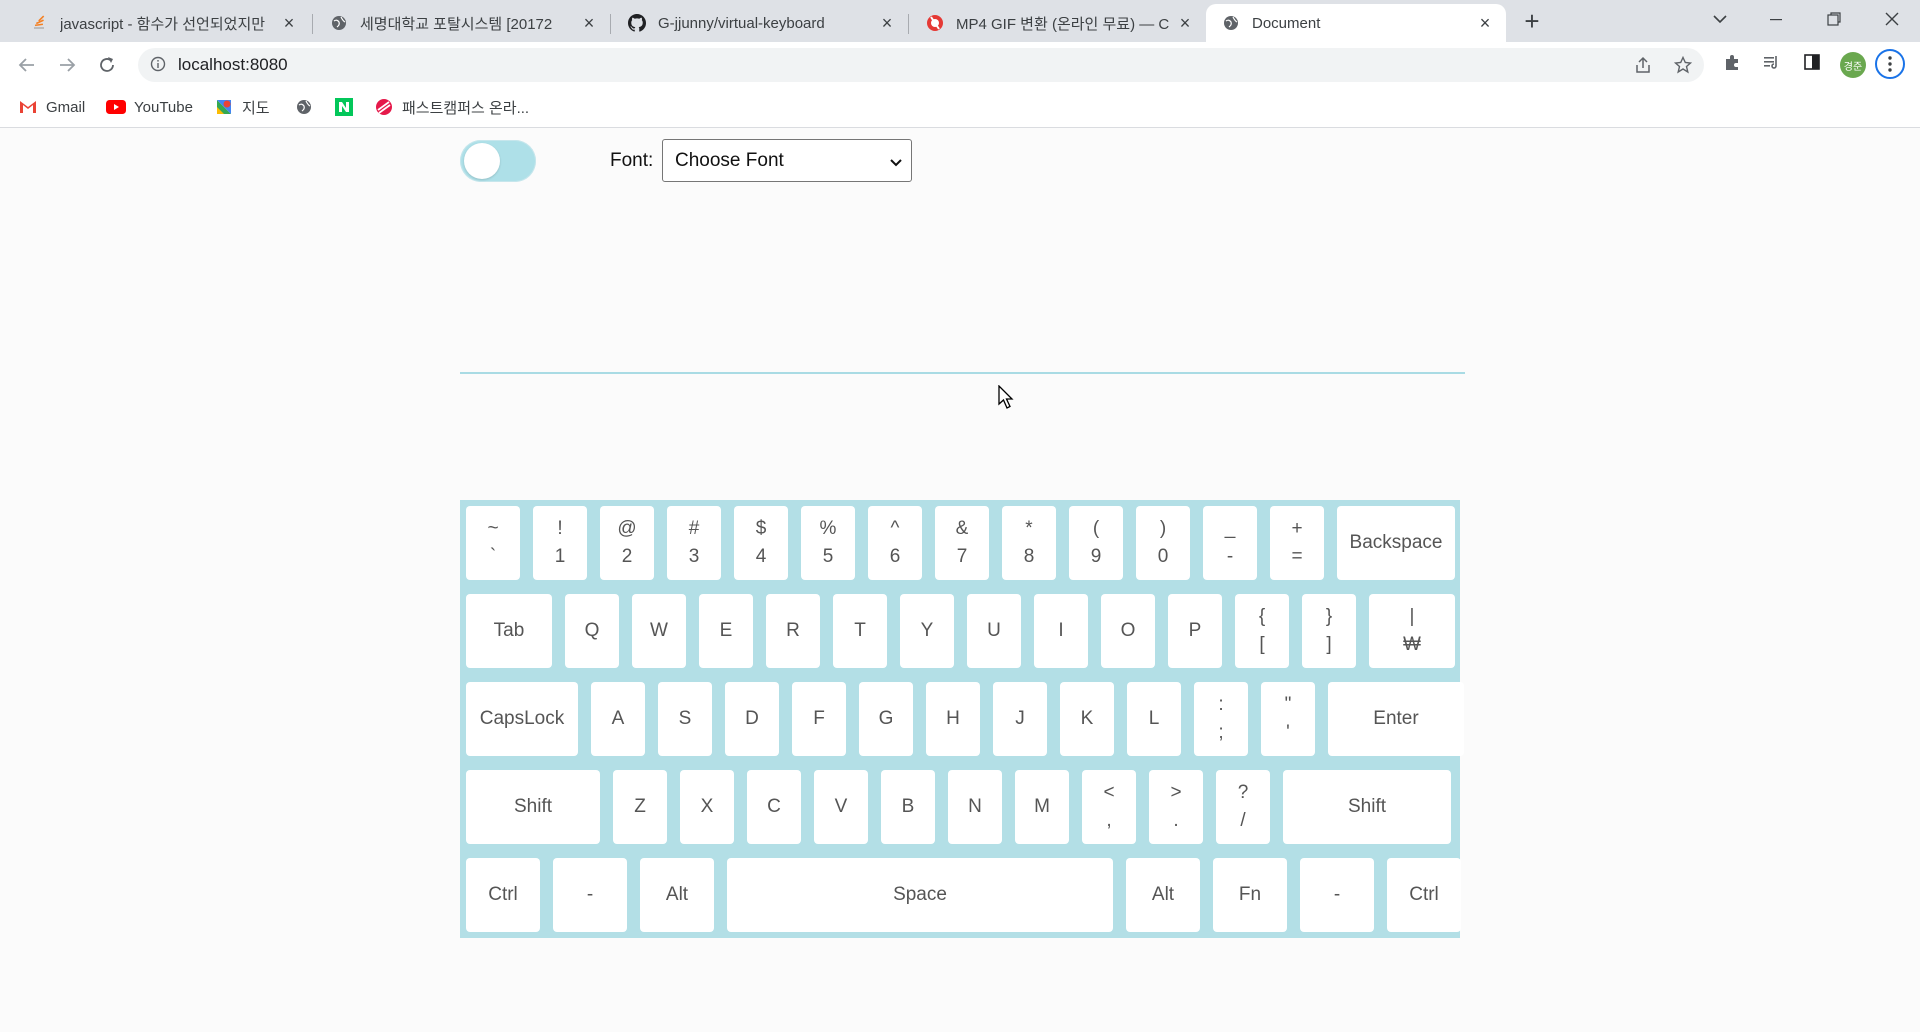 This screenshot has width=1920, height=1032. I want to click on key-symbol: _ -, so click(1230, 543).